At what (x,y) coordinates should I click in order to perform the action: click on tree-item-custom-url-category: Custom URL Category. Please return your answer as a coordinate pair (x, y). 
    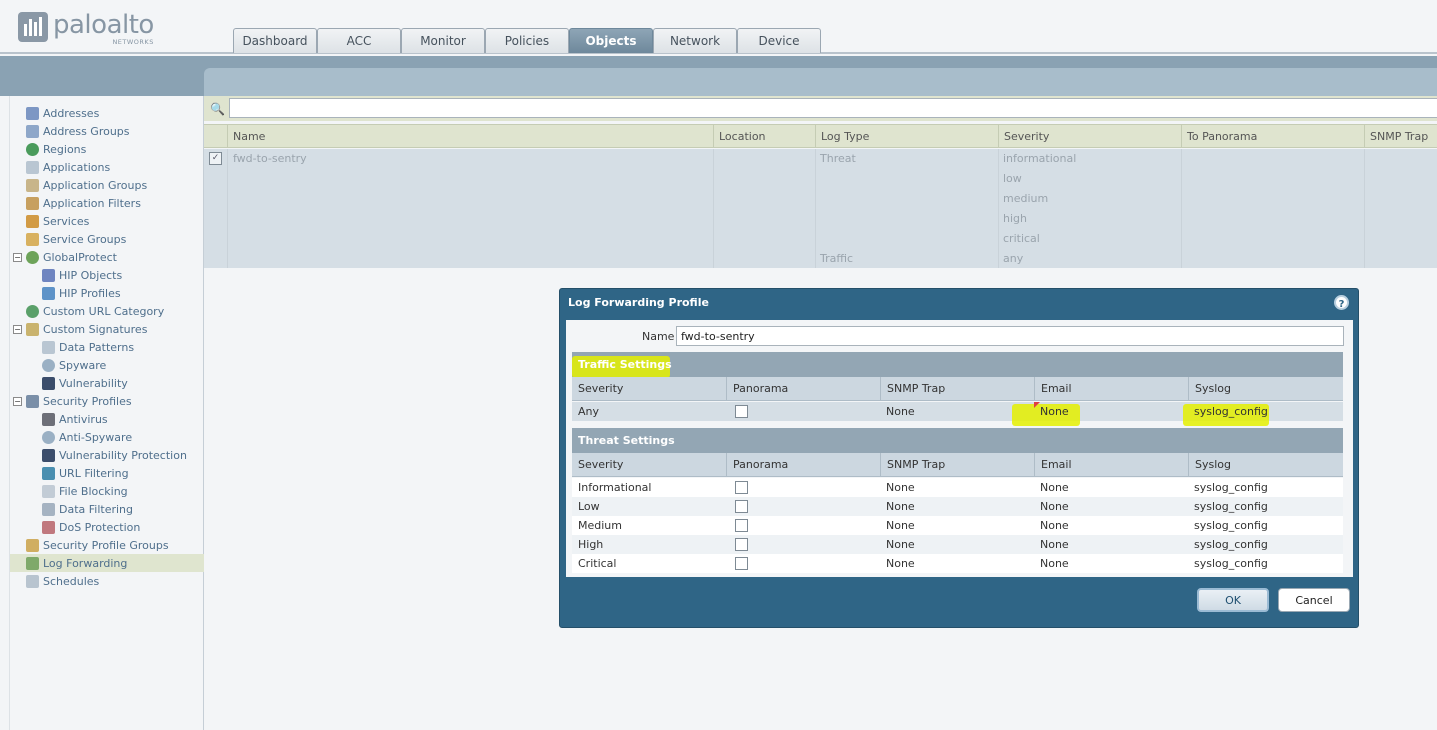
    Looking at the image, I should click on (95, 311).